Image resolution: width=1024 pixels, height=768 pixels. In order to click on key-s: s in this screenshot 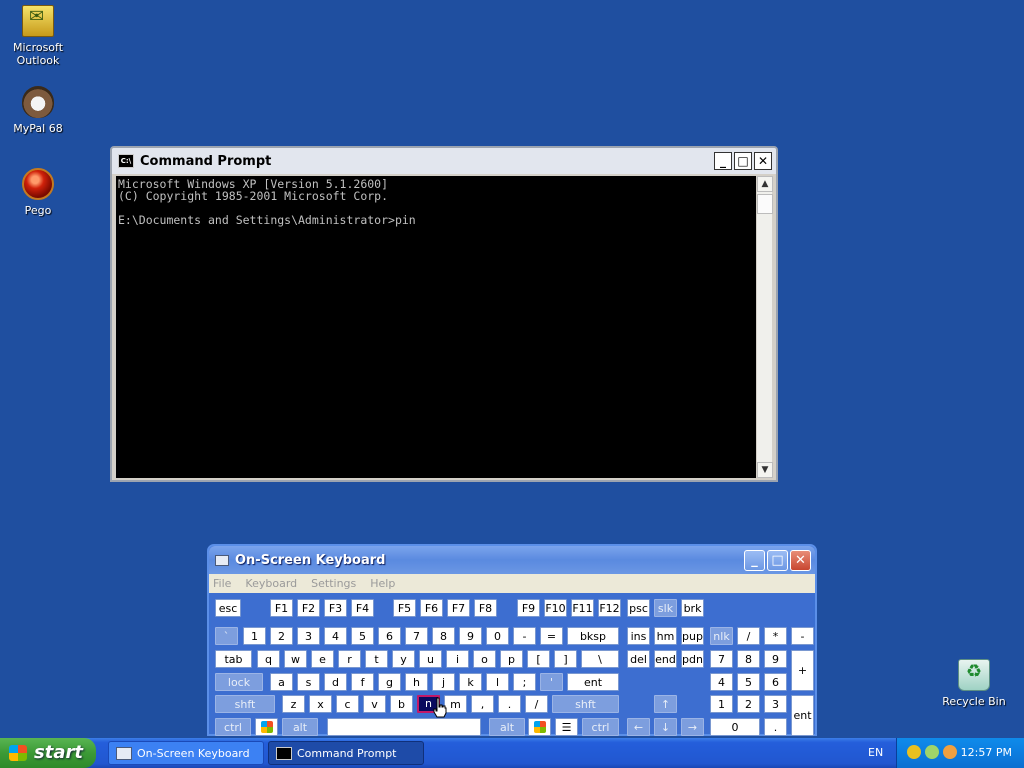, I will do `click(308, 682)`.